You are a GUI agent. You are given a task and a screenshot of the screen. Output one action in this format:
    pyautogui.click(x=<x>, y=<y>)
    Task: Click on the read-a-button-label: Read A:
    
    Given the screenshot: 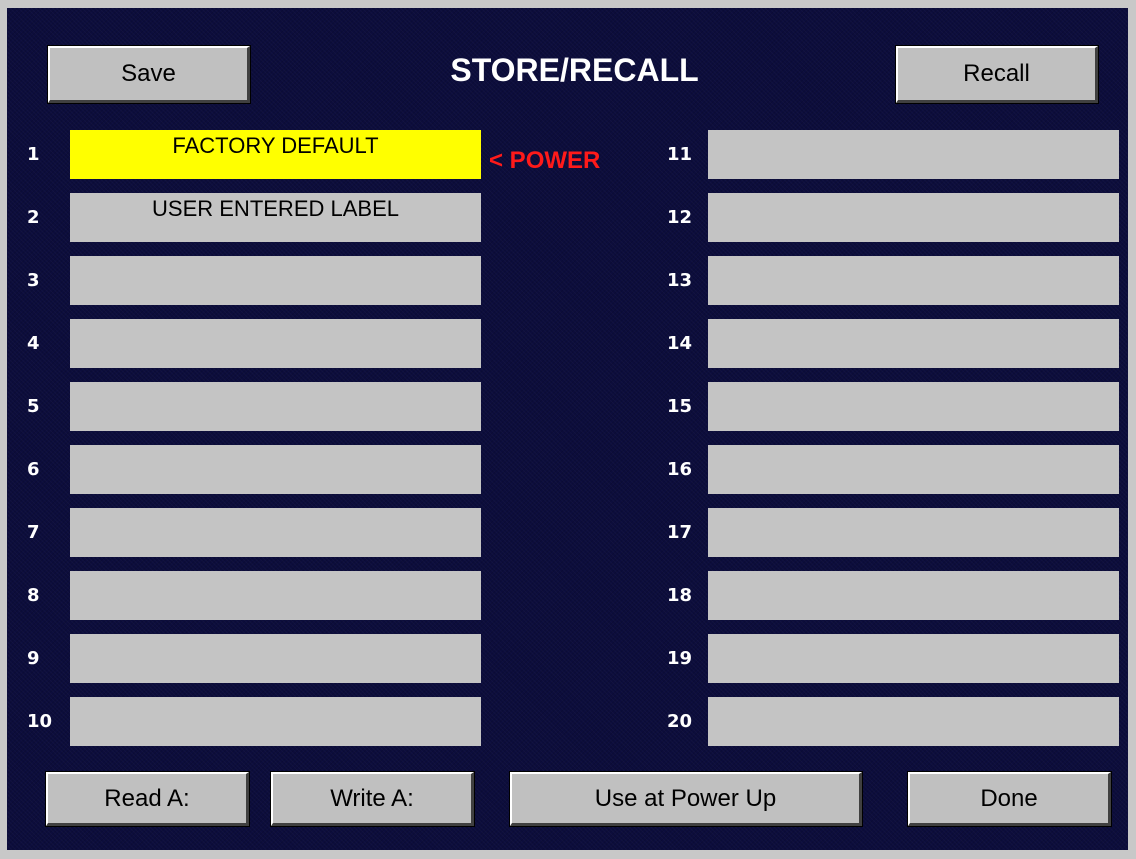 What is the action you would take?
    pyautogui.click(x=147, y=798)
    